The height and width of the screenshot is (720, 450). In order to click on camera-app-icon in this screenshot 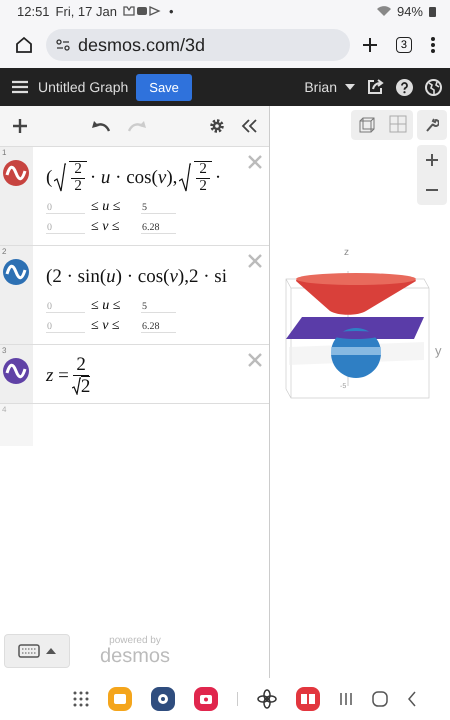, I will do `click(206, 699)`.